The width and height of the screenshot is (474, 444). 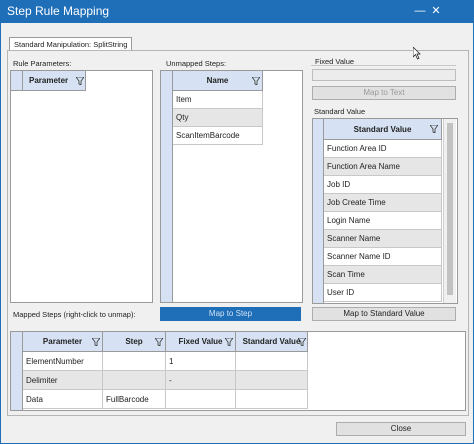 I want to click on list-item: Function Area ID, so click(x=383, y=149).